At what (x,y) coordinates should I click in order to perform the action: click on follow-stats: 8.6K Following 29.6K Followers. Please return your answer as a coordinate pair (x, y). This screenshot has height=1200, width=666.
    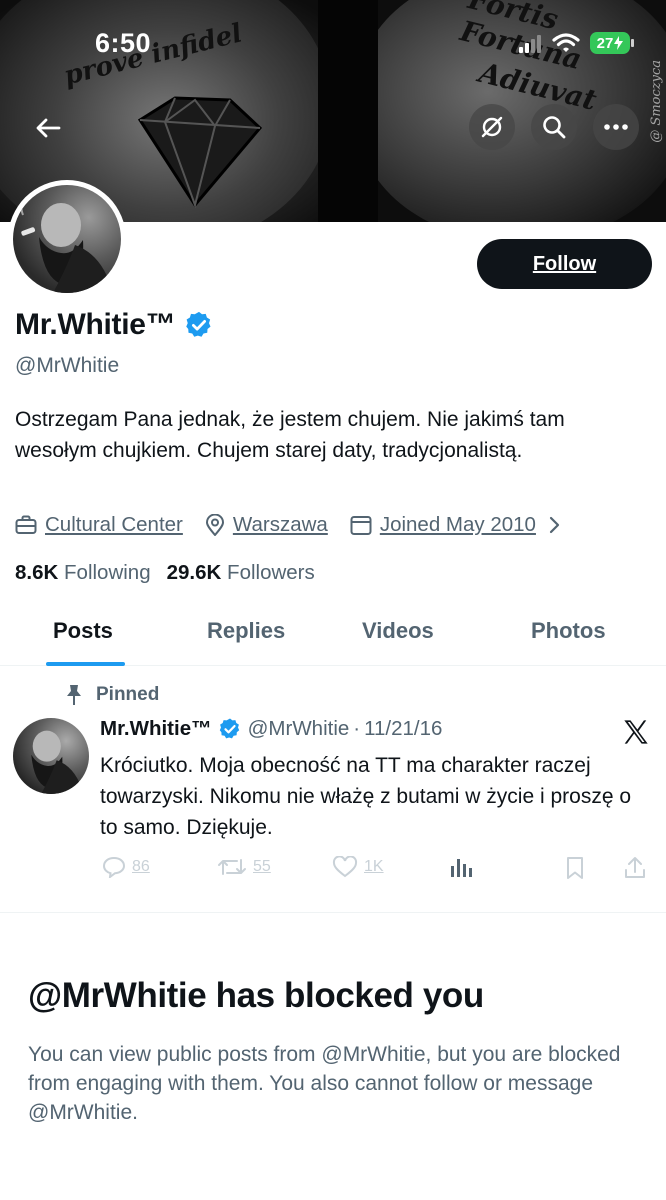
    Looking at the image, I should click on (165, 573).